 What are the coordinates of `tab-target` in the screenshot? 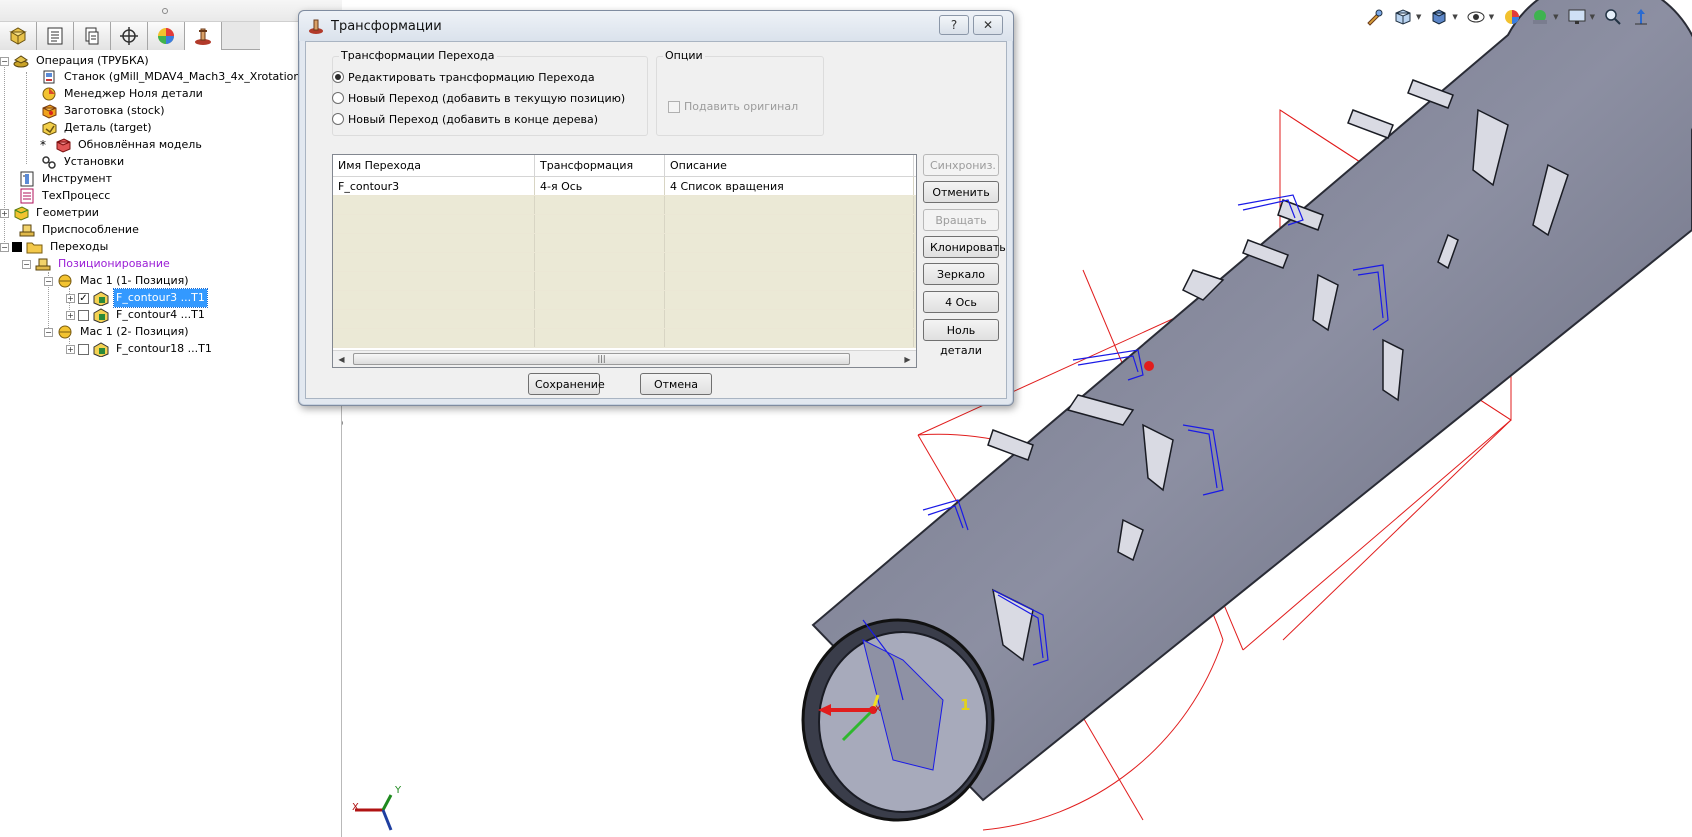 It's located at (129, 36).